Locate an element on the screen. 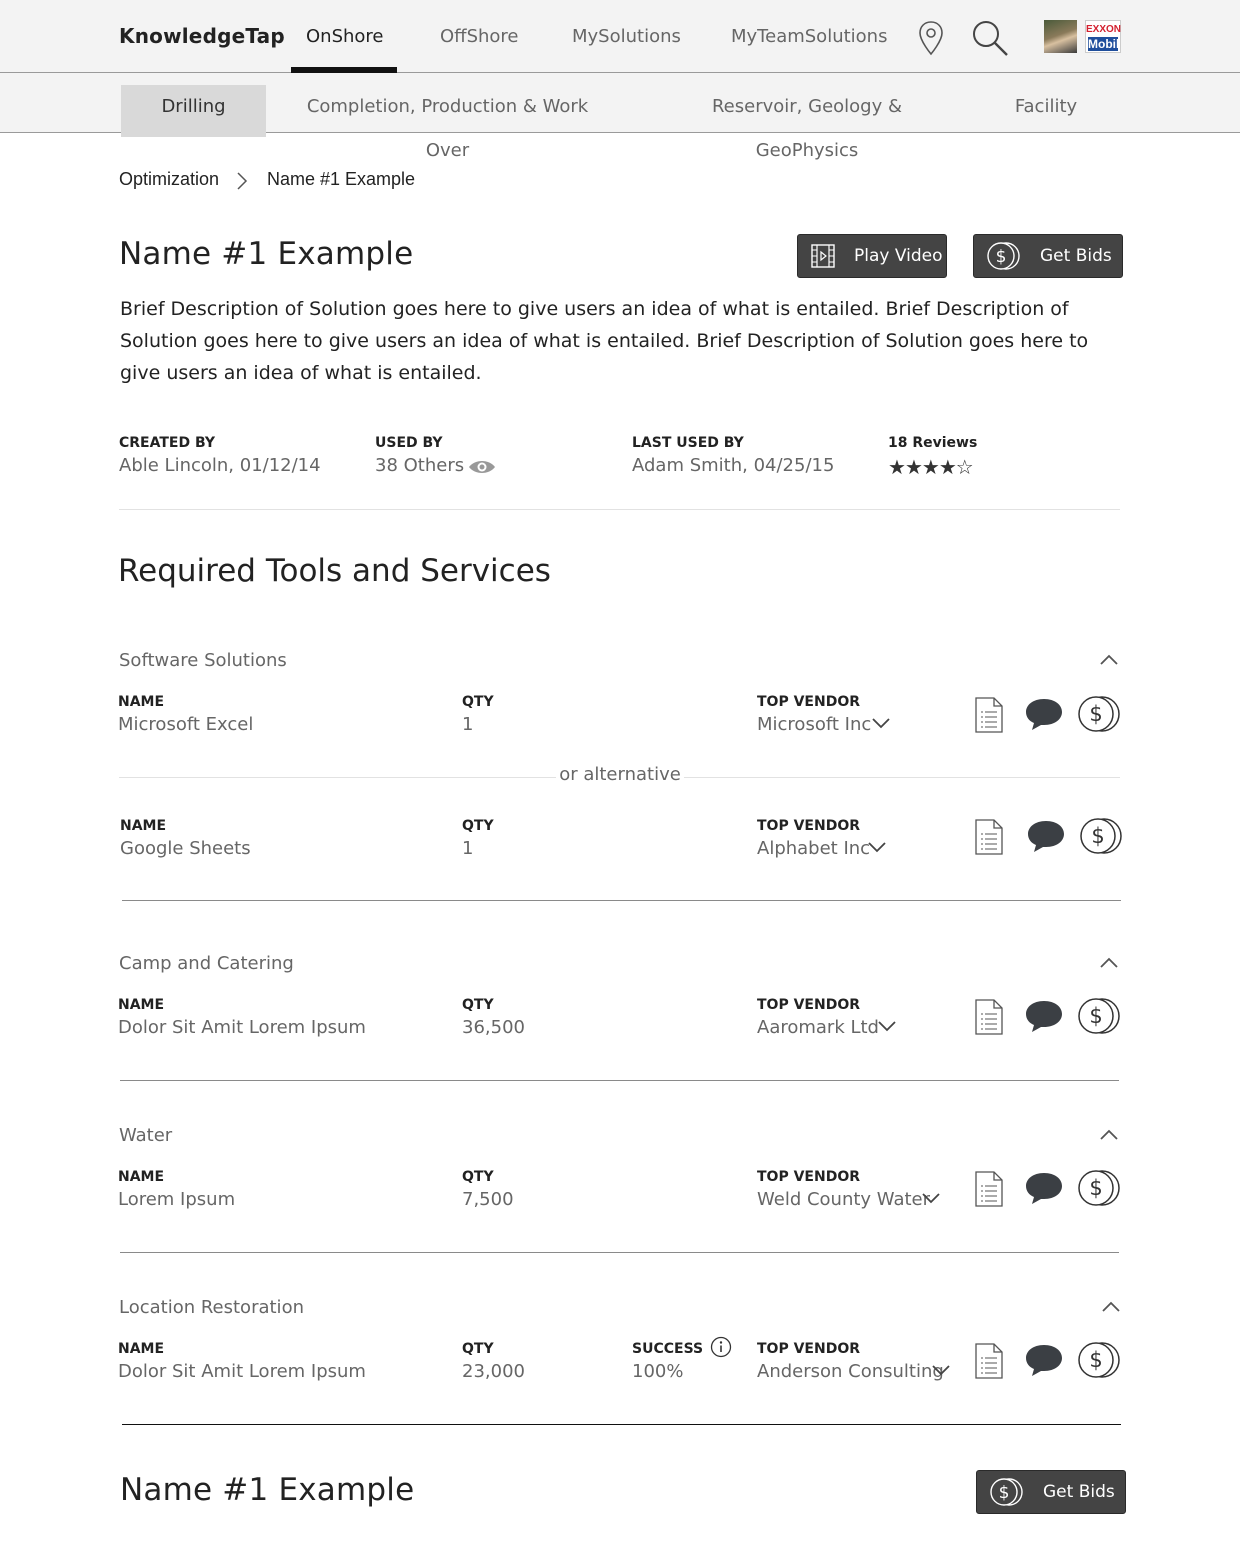  brand-name: KnowledgeTap is located at coordinates (202, 36).